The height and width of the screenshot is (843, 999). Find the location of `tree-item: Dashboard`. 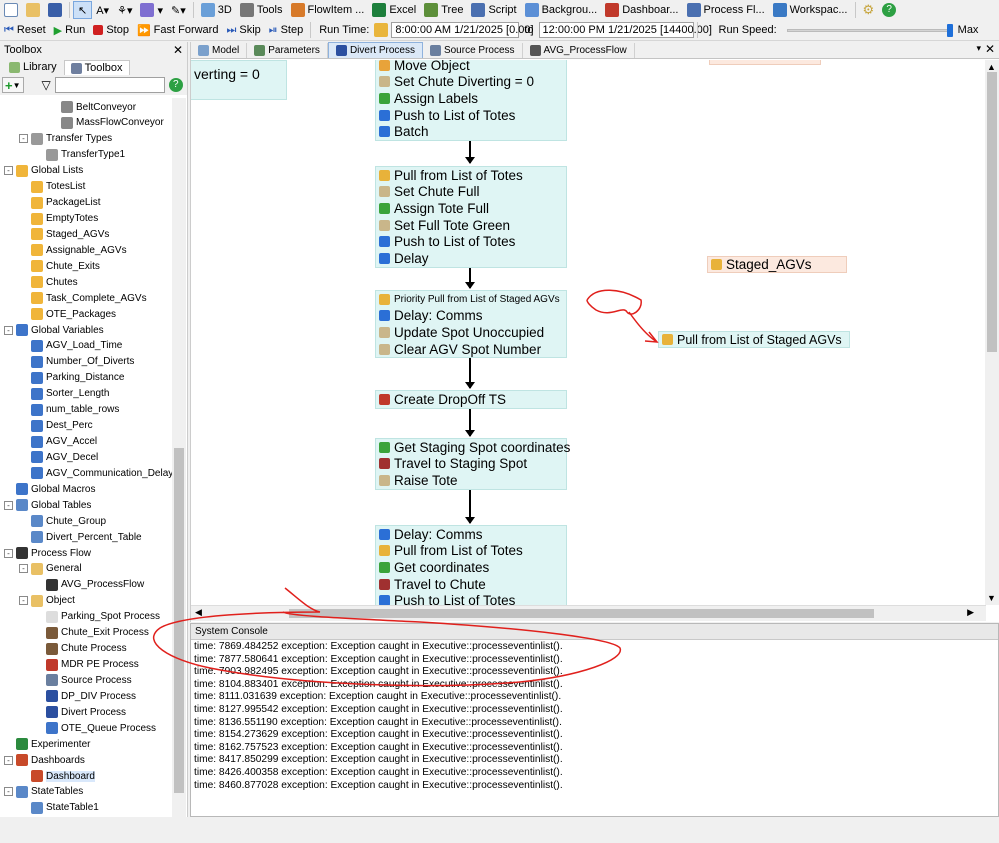

tree-item: Dashboard is located at coordinates (57, 776).